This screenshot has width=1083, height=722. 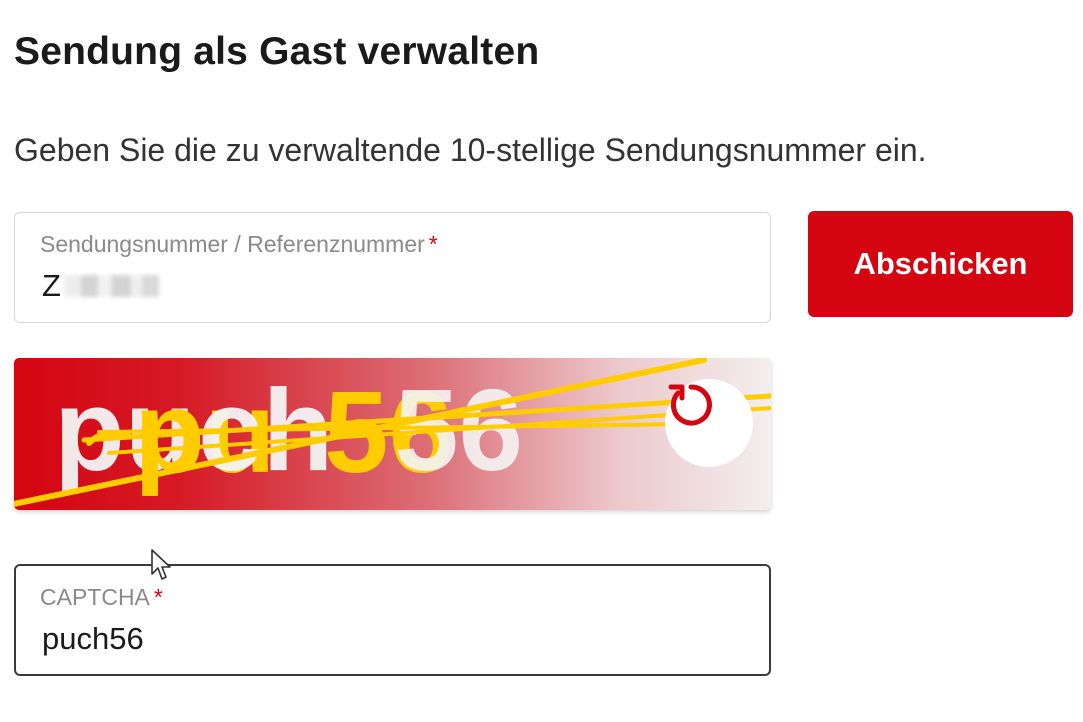 What do you see at coordinates (51, 285) in the screenshot?
I see `reference-number-visible-text: Z` at bounding box center [51, 285].